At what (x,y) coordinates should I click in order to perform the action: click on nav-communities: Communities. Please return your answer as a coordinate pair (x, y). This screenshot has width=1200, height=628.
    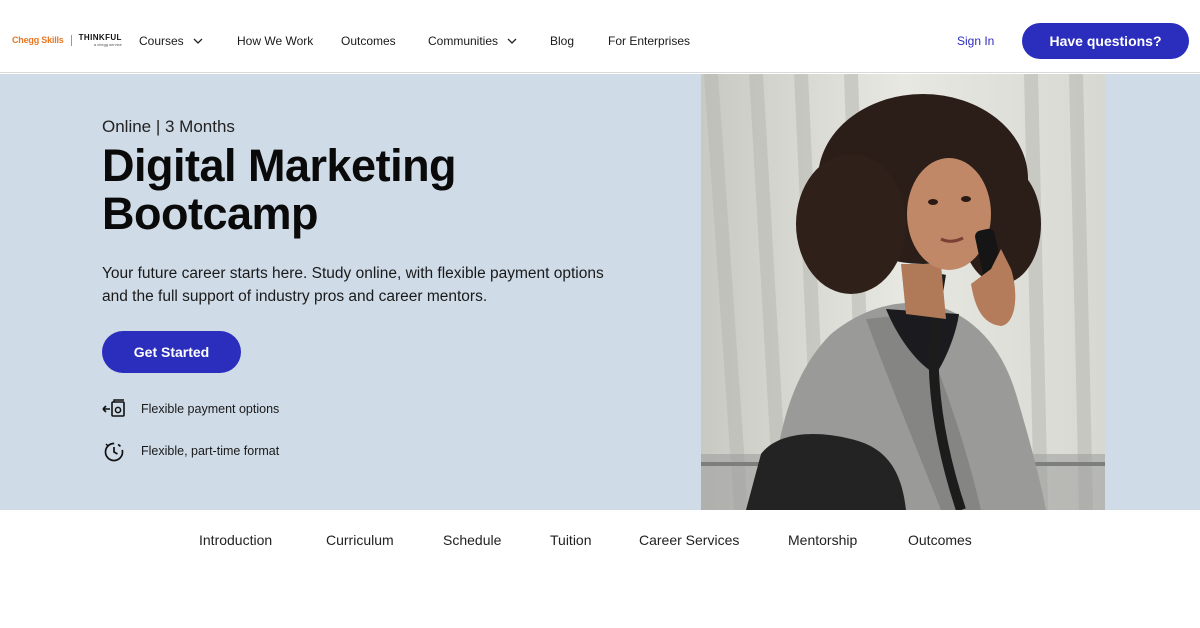
    Looking at the image, I should click on (473, 41).